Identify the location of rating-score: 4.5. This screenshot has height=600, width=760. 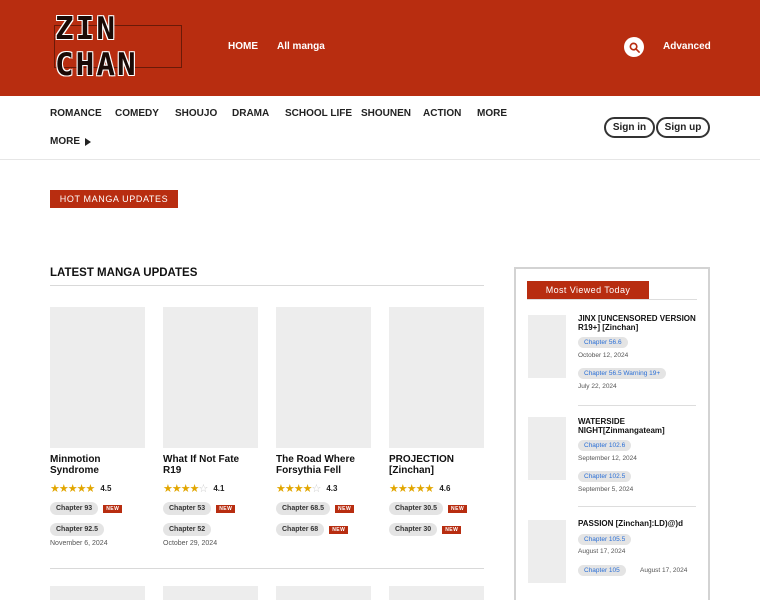
(106, 488).